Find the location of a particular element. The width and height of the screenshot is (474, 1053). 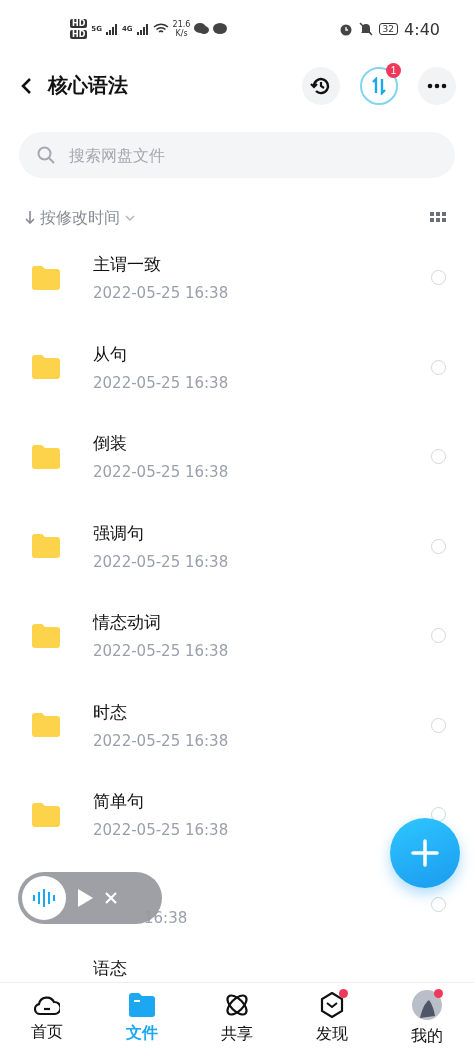

avatar-icon is located at coordinates (426, 1004).